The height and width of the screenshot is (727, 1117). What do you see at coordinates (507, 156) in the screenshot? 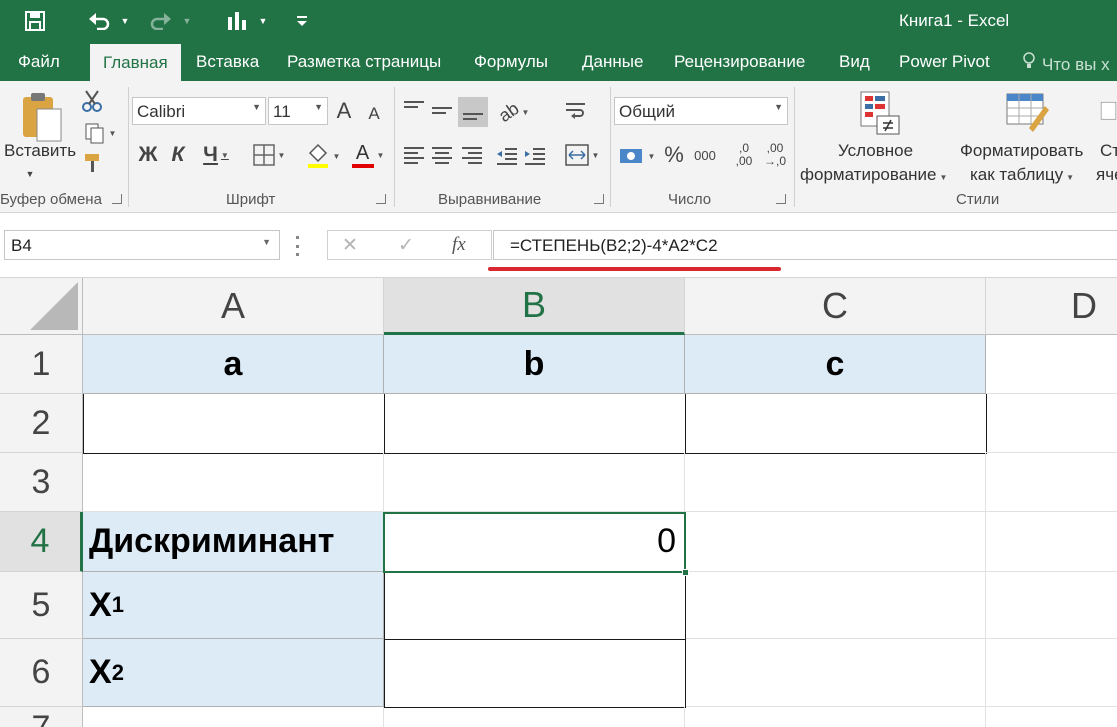
I see `decrease-indent-icon` at bounding box center [507, 156].